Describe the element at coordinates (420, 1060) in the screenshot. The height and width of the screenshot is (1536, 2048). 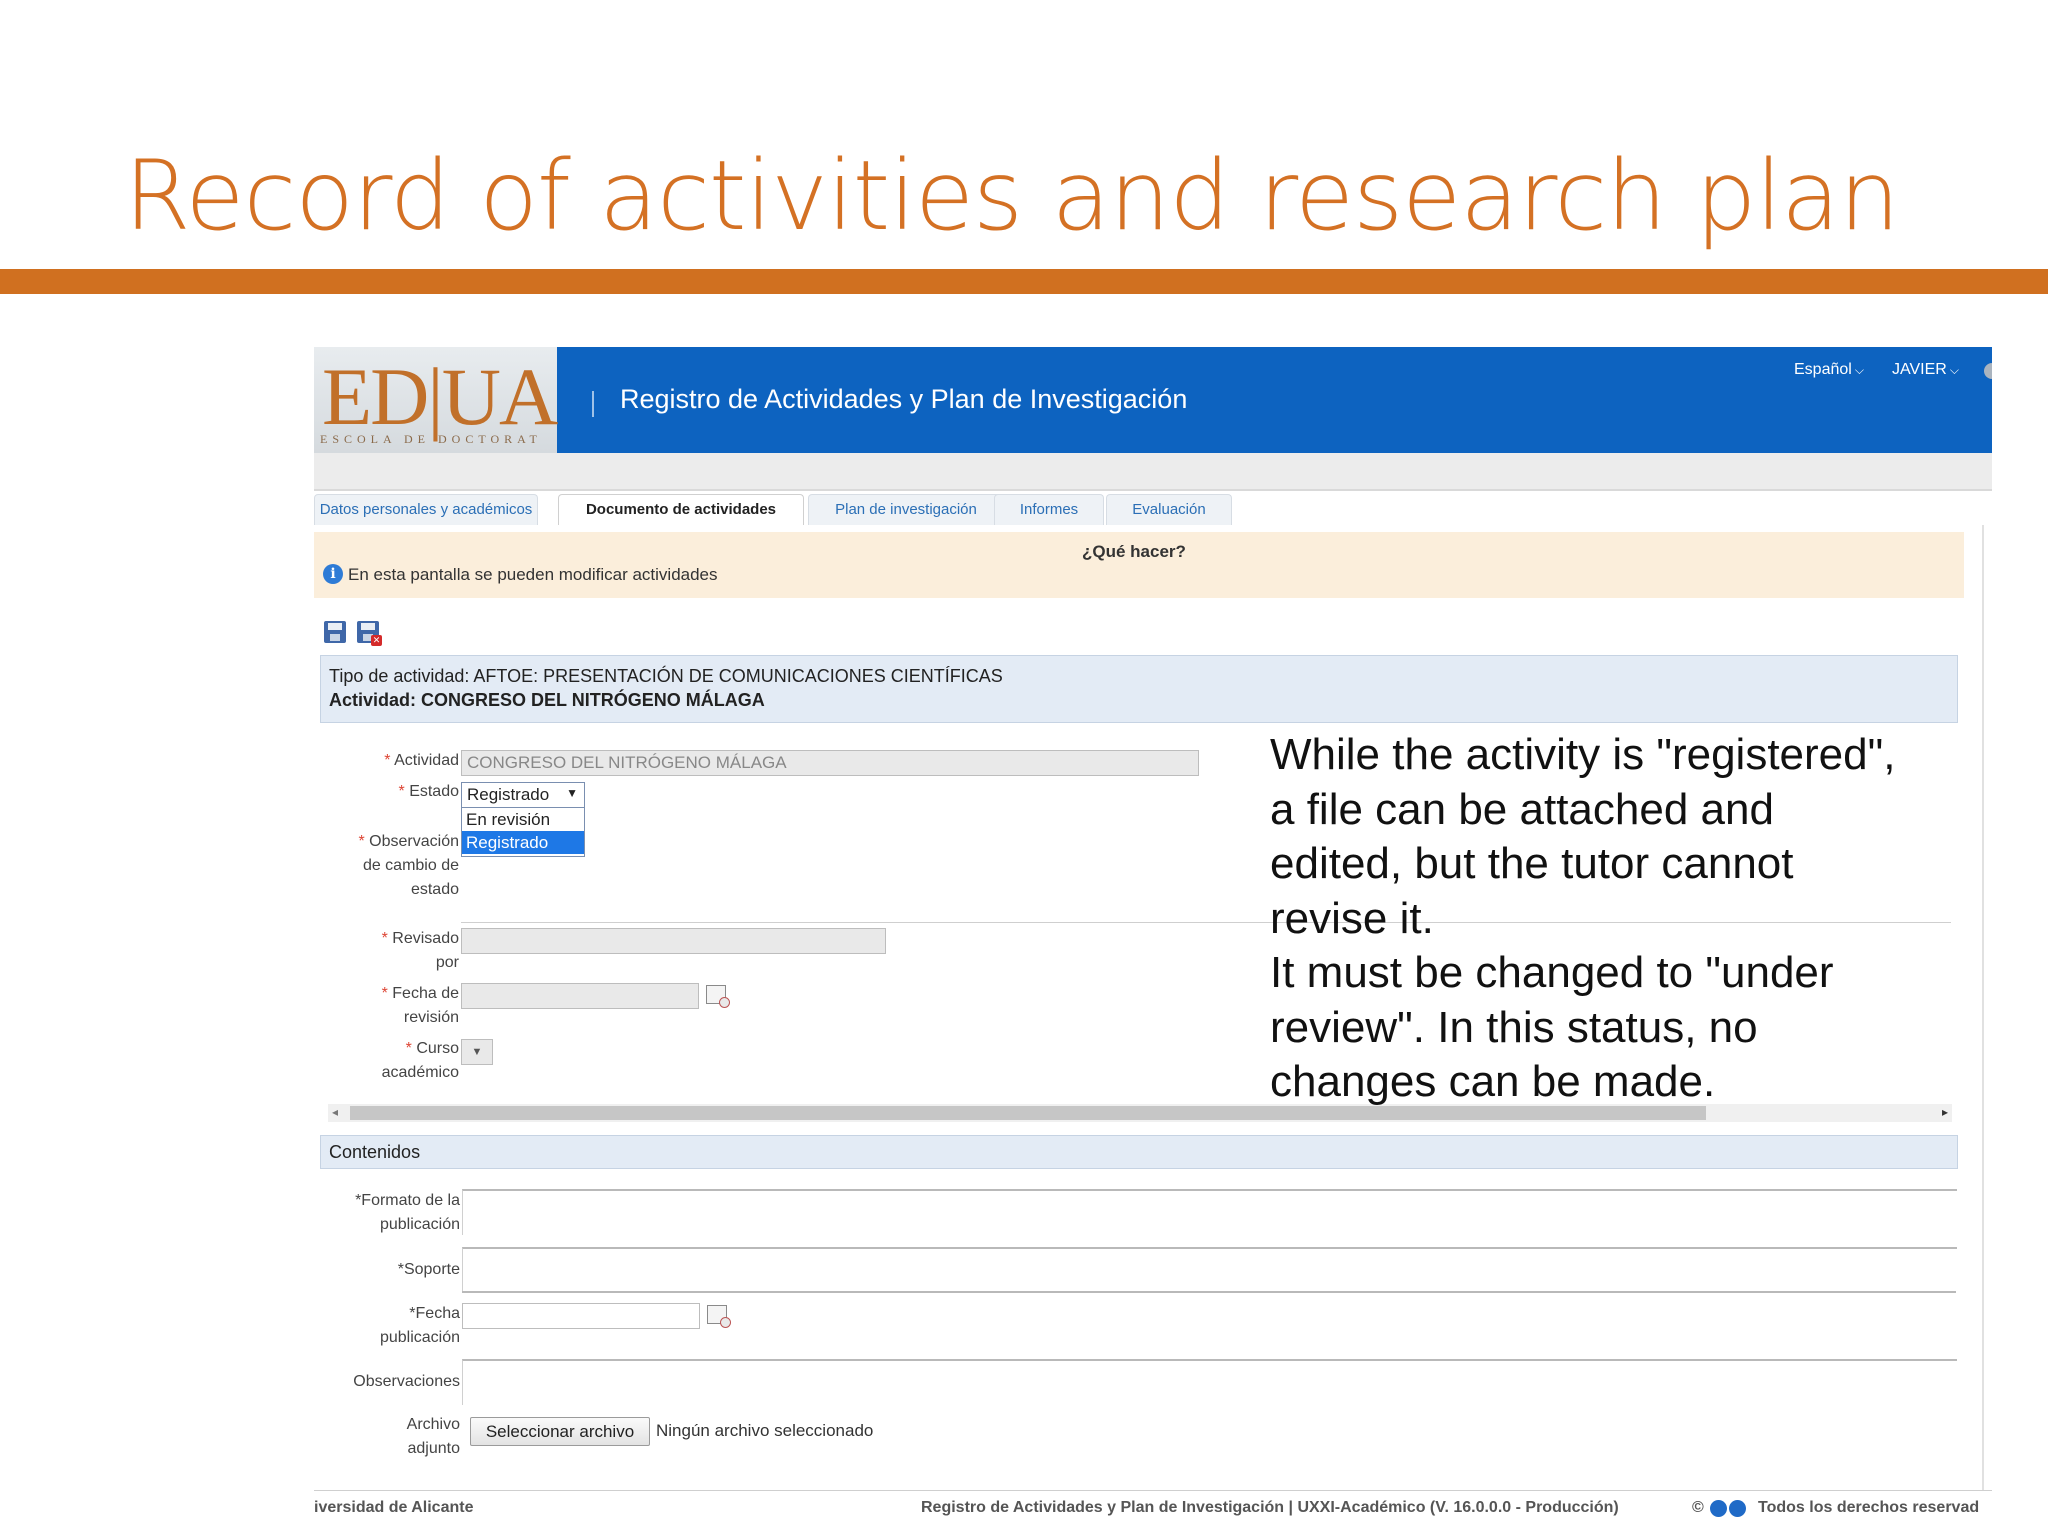
I see `curso-label: * Curso académico` at that location.